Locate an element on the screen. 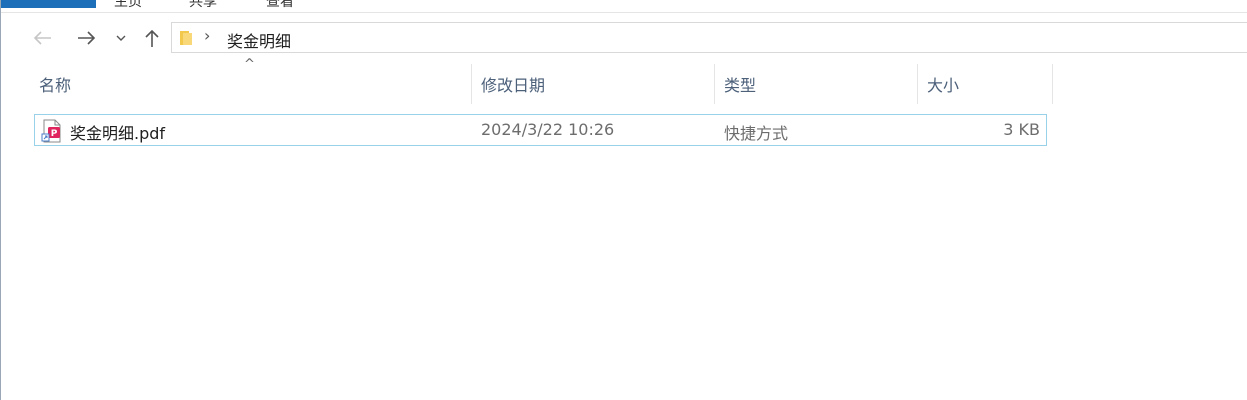  back-button is located at coordinates (42, 38).